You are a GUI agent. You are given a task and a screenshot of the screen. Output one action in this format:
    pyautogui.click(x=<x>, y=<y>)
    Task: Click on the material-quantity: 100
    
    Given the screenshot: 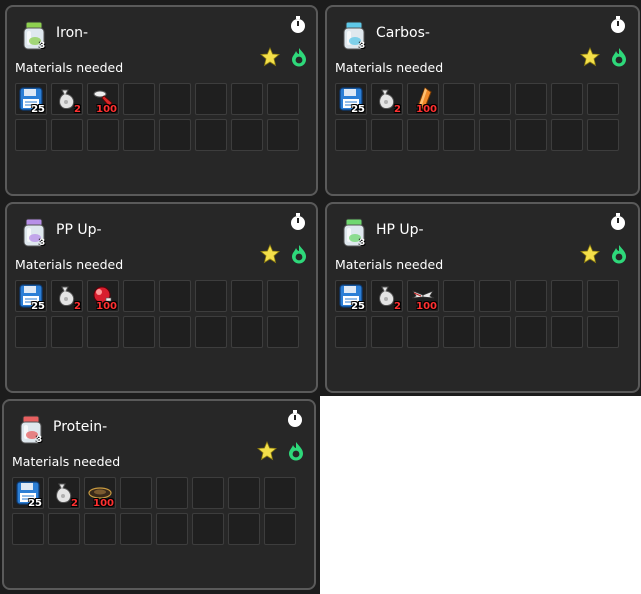 What is the action you would take?
    pyautogui.click(x=426, y=306)
    